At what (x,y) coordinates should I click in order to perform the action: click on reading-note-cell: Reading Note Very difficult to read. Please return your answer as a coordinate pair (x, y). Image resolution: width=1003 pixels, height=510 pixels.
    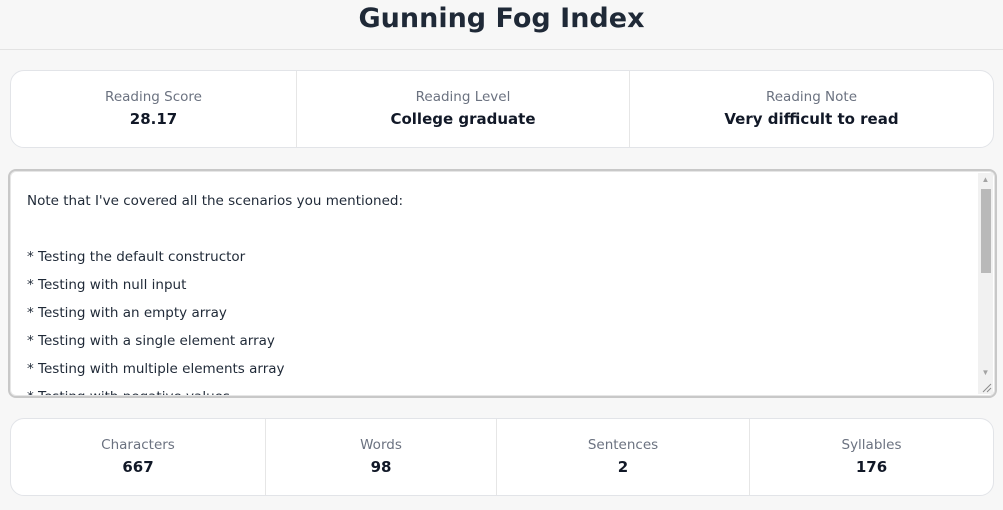
    Looking at the image, I should click on (811, 109).